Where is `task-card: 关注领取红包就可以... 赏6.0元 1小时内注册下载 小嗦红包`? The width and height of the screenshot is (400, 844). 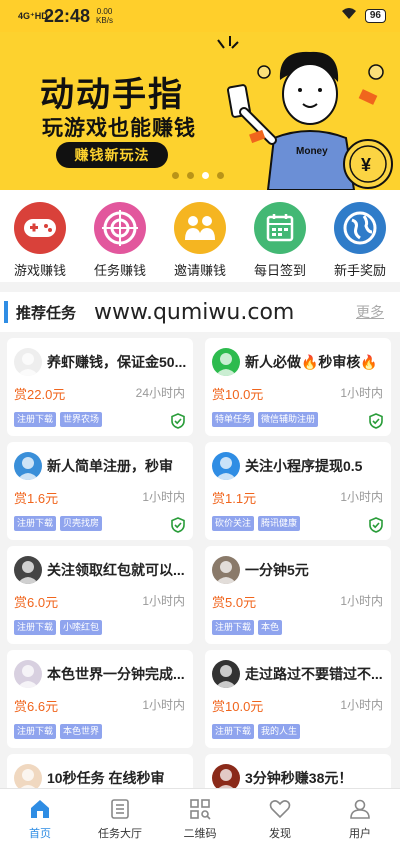
task-card: 关注领取红包就可以... 赏6.0元 1小时内注册下载 小嗦红包 is located at coordinates (100, 595).